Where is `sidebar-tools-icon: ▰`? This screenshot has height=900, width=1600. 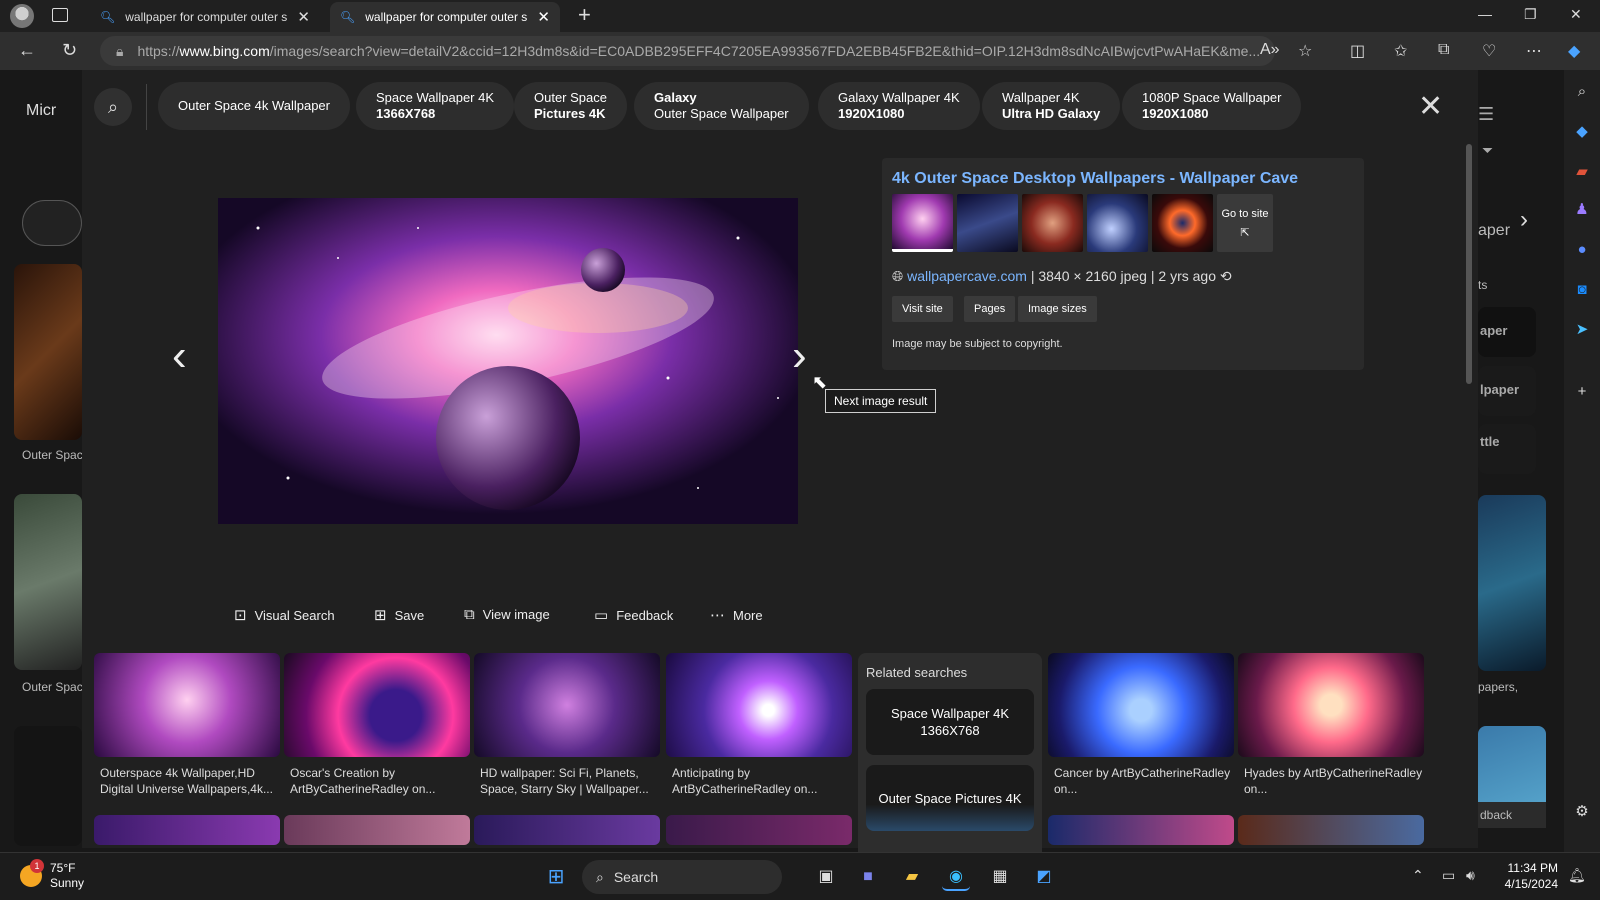
sidebar-tools-icon: ▰ is located at coordinates (1582, 172).